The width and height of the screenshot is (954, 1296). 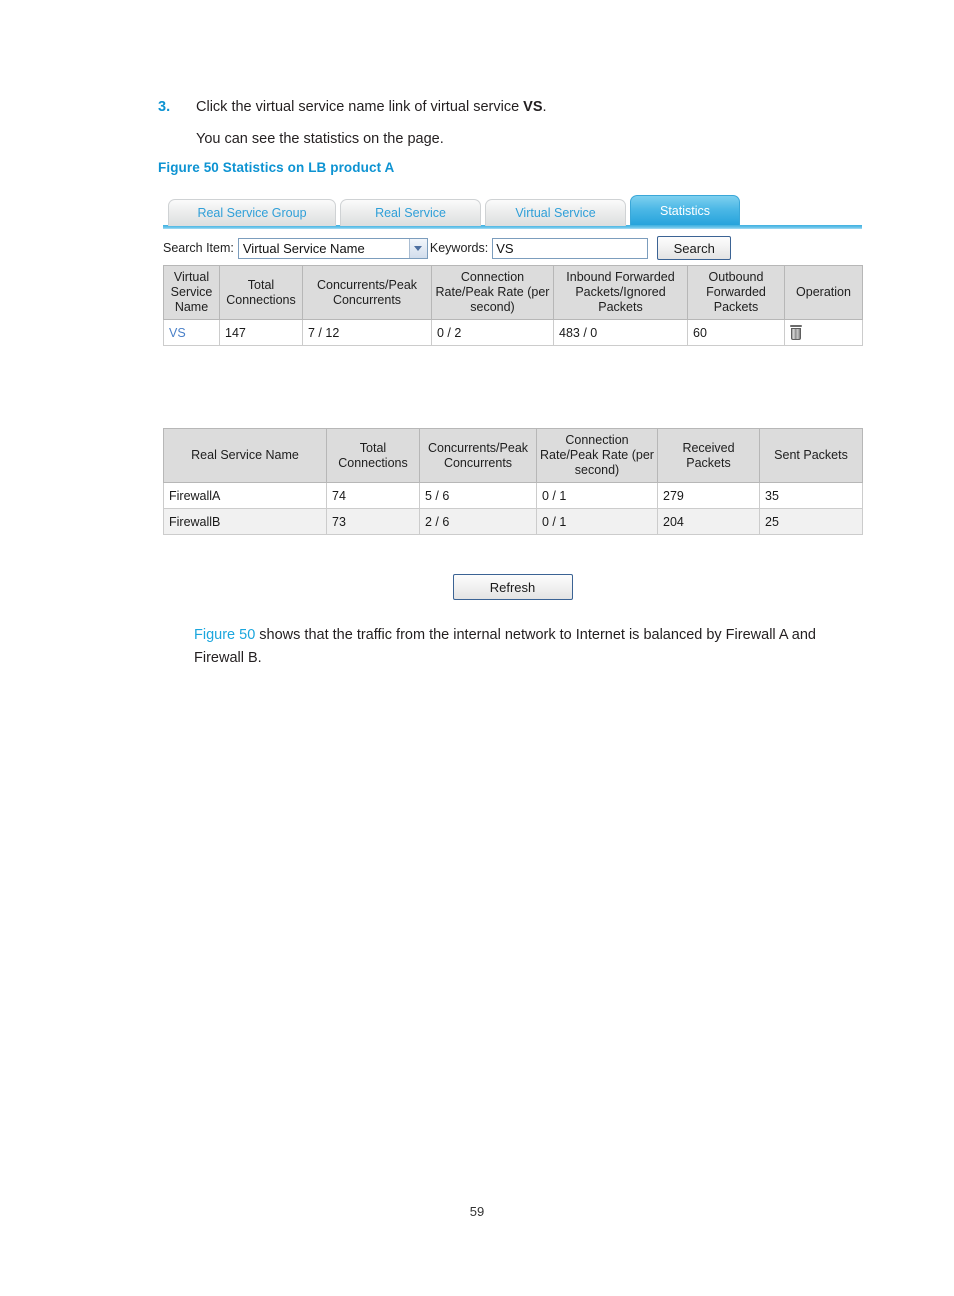 I want to click on cell-real-service-name: FirewallA, so click(x=245, y=495).